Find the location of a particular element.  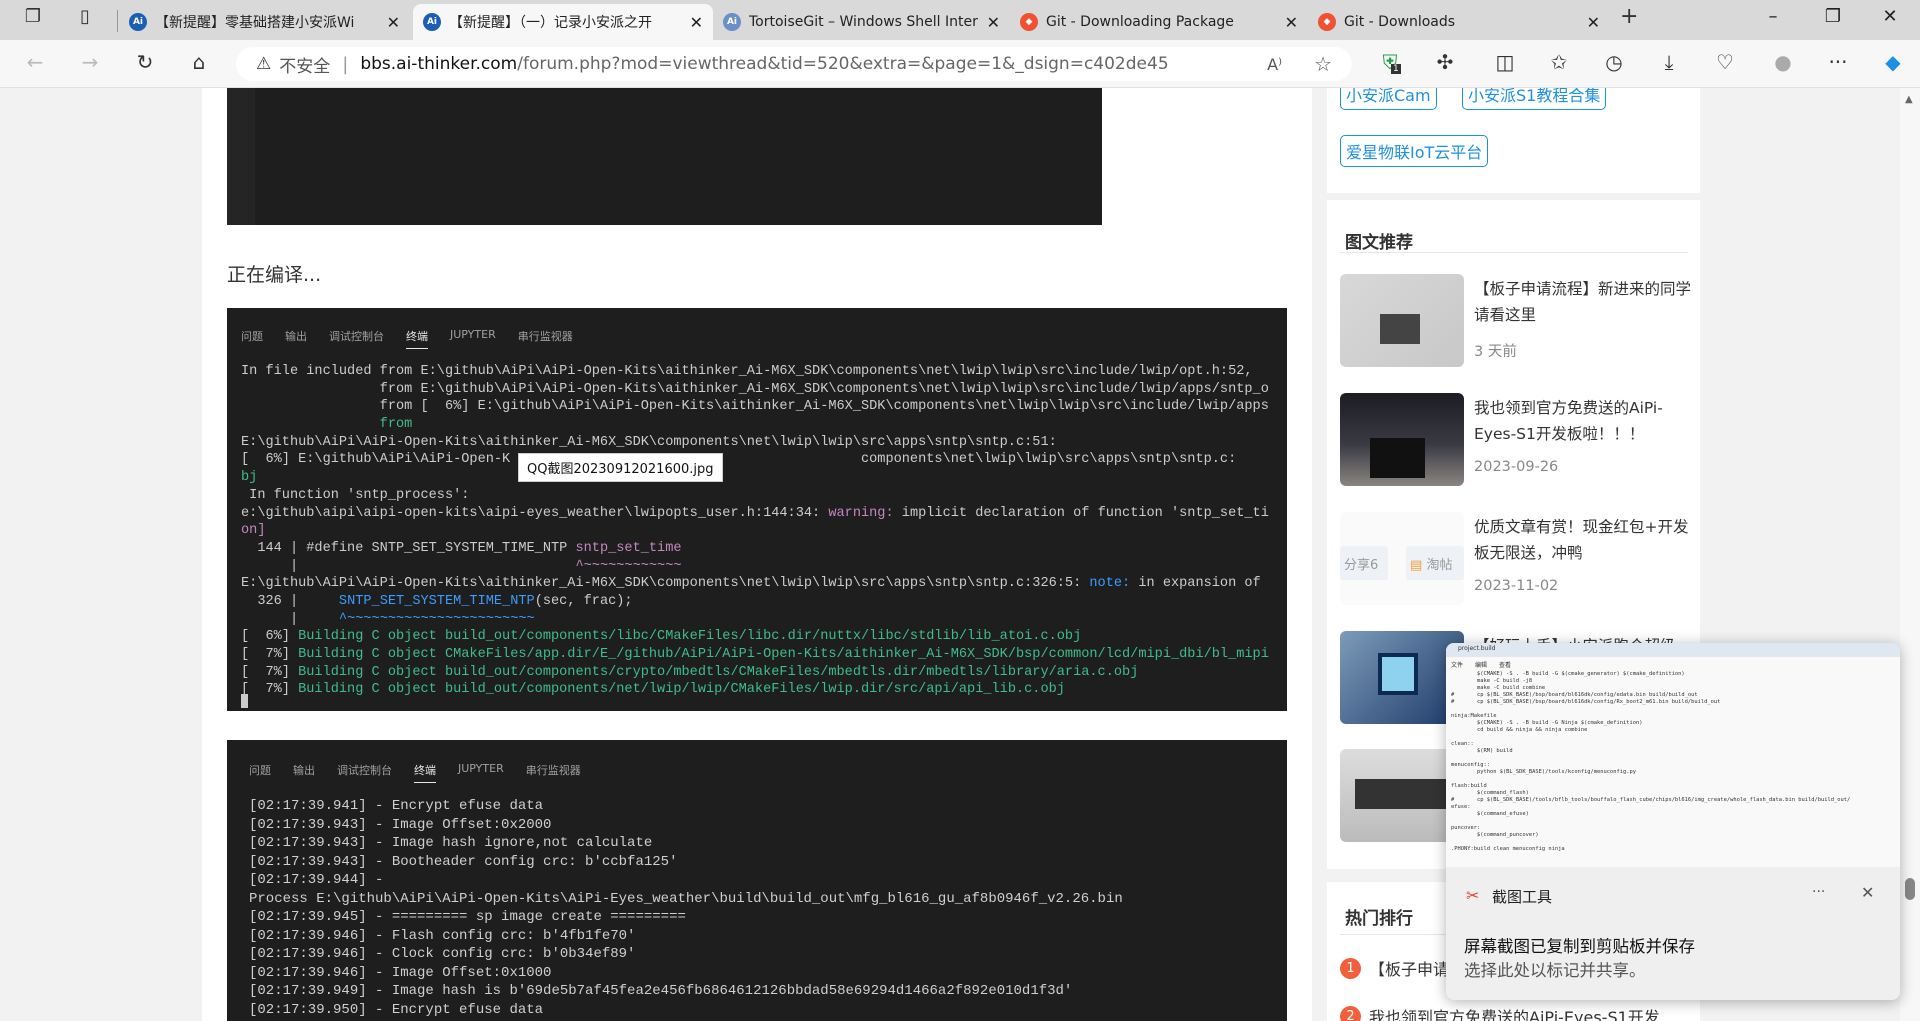

shield-extension-icon: ⛨ 1 is located at coordinates (1390, 62).